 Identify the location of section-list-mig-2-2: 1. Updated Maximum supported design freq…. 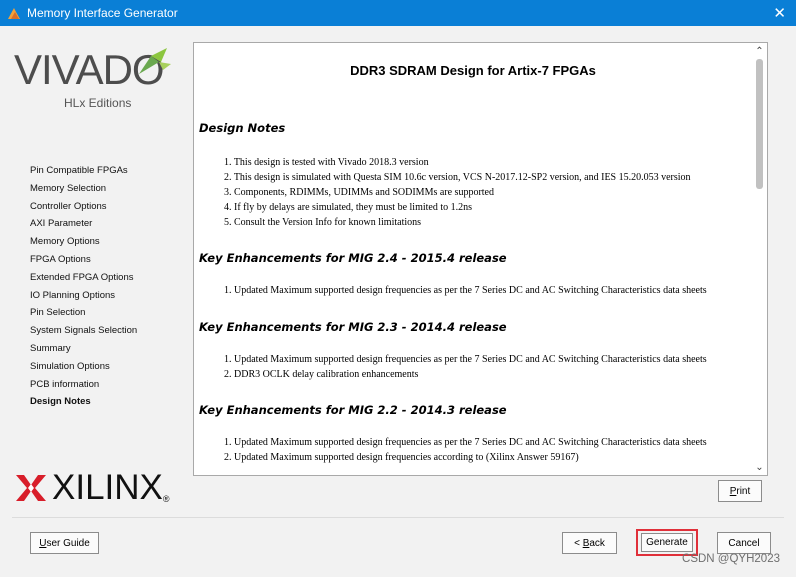
(465, 450).